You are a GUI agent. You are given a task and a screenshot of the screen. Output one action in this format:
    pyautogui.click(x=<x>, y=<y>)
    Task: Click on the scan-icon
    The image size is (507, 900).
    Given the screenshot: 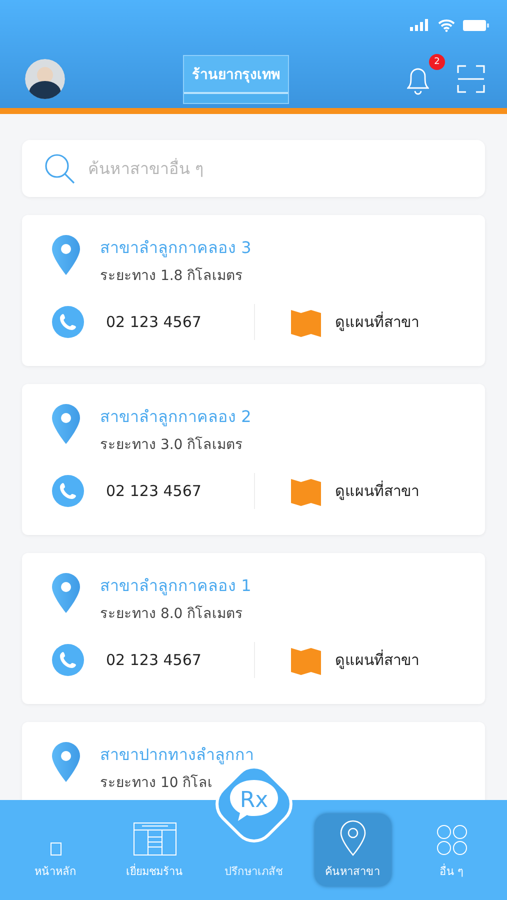 What is the action you would take?
    pyautogui.click(x=471, y=79)
    